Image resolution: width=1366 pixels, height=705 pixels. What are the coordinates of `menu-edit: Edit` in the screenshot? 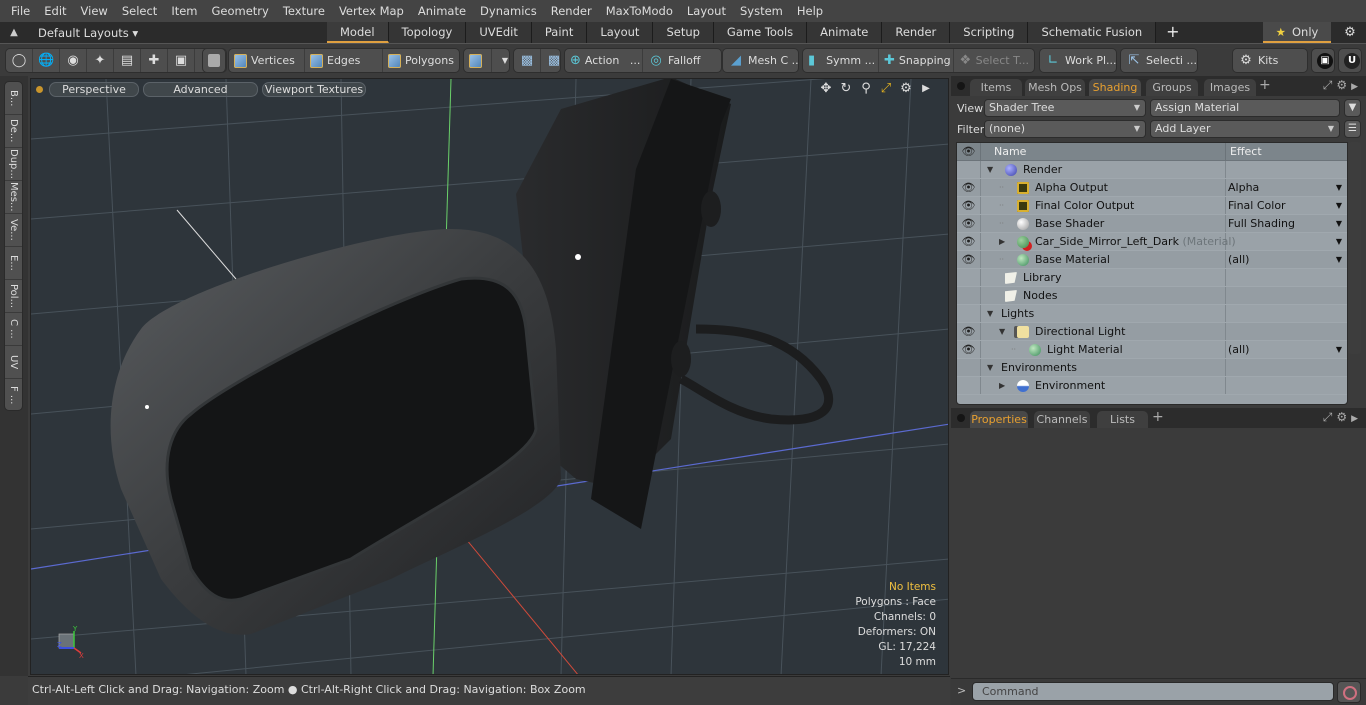 It's located at (55, 11).